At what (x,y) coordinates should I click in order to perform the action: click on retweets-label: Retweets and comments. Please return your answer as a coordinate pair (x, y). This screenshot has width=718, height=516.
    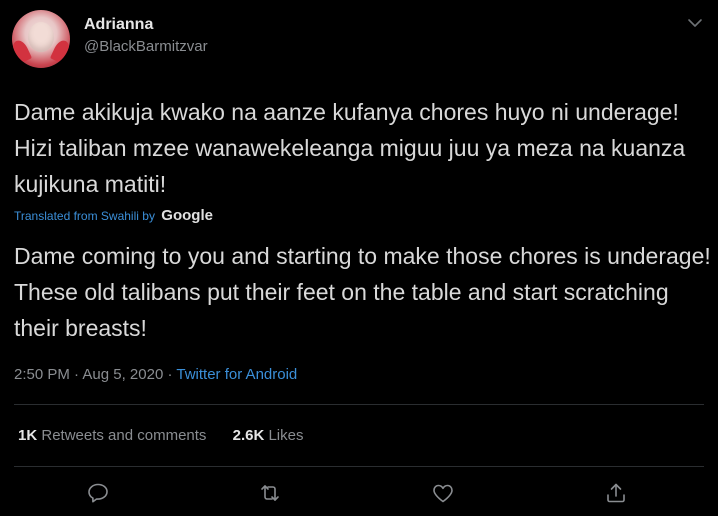
    Looking at the image, I should click on (124, 435).